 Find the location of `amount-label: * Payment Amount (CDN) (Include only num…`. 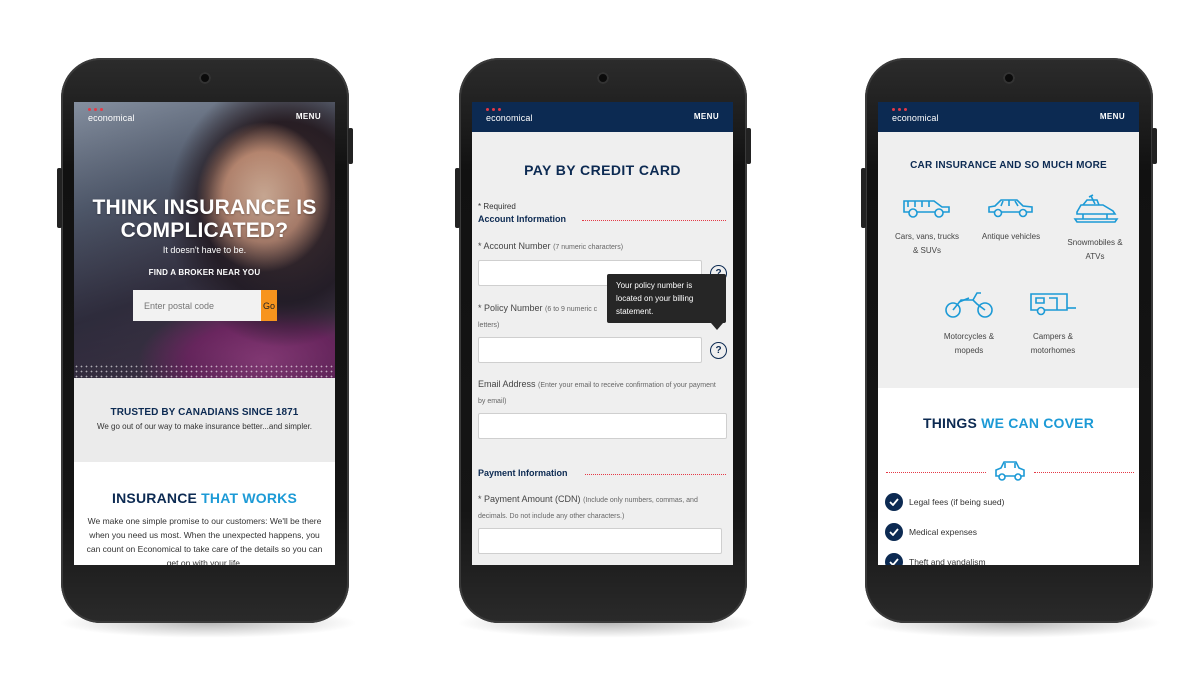

amount-label: * Payment Amount (CDN) (Include only num… is located at coordinates (588, 507).